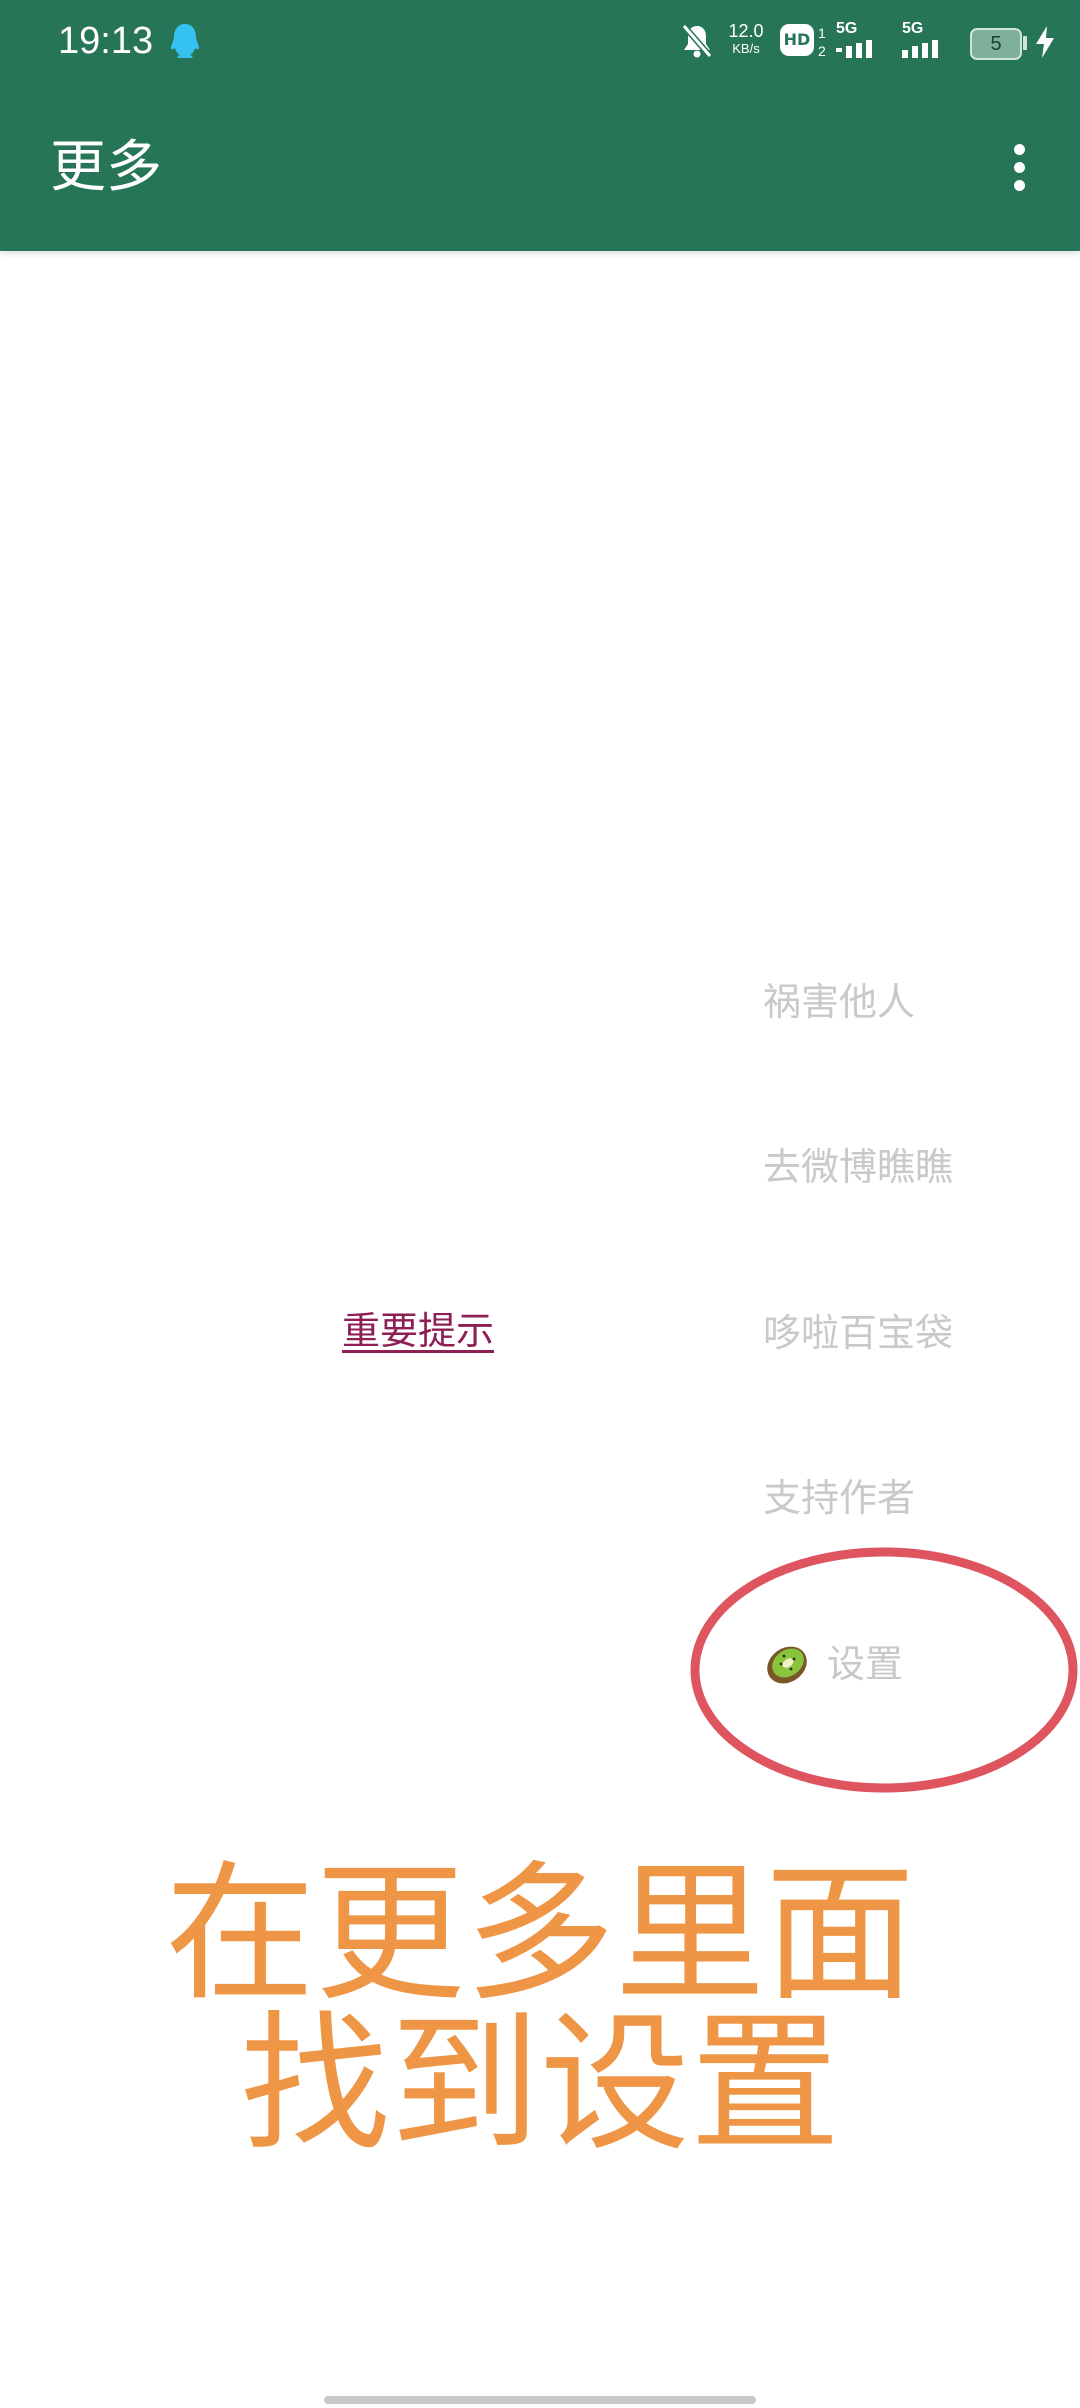 Image resolution: width=1080 pixels, height=2408 pixels. I want to click on net-speed-unit: KB/s, so click(746, 48).